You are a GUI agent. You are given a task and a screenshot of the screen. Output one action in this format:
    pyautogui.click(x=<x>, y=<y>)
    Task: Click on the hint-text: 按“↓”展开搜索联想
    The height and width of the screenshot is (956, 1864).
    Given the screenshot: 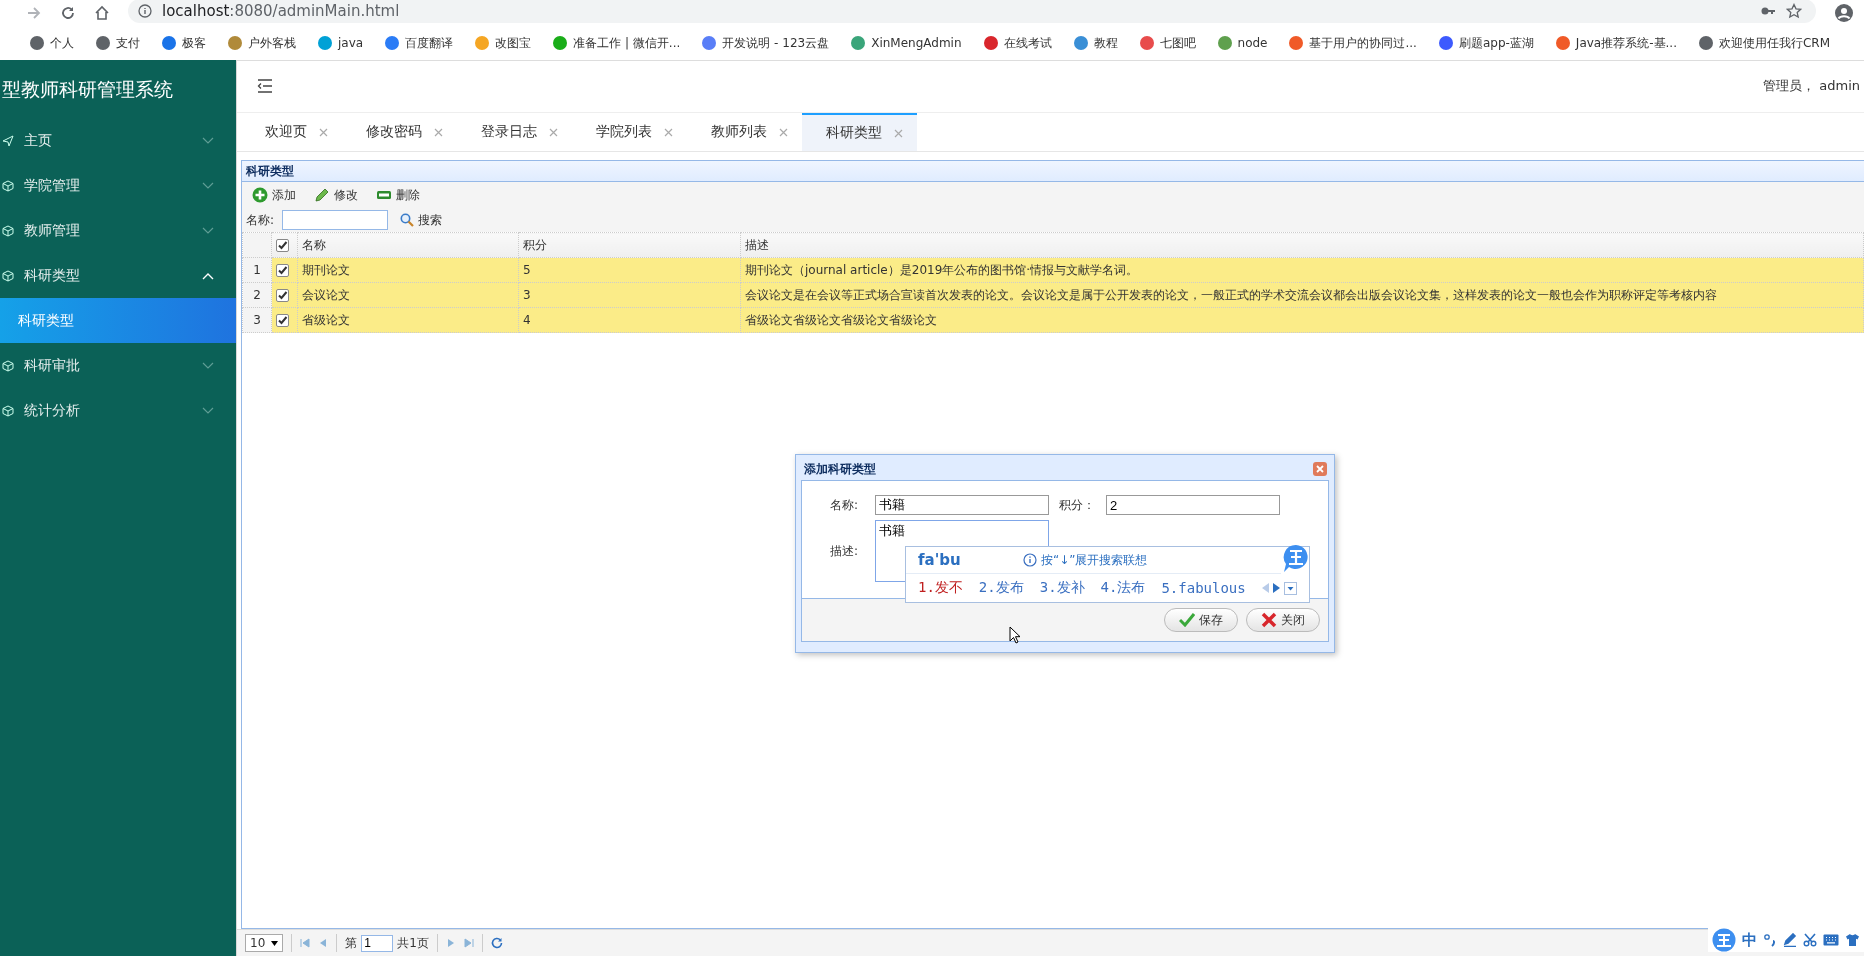 What is the action you would take?
    pyautogui.click(x=1094, y=560)
    